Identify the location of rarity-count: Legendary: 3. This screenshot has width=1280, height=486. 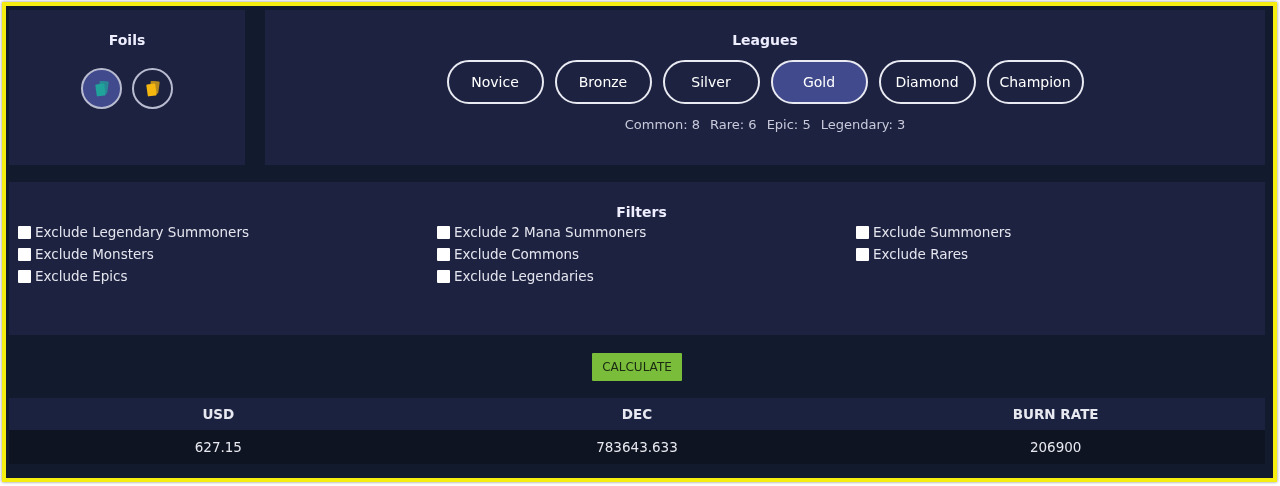
(863, 124).